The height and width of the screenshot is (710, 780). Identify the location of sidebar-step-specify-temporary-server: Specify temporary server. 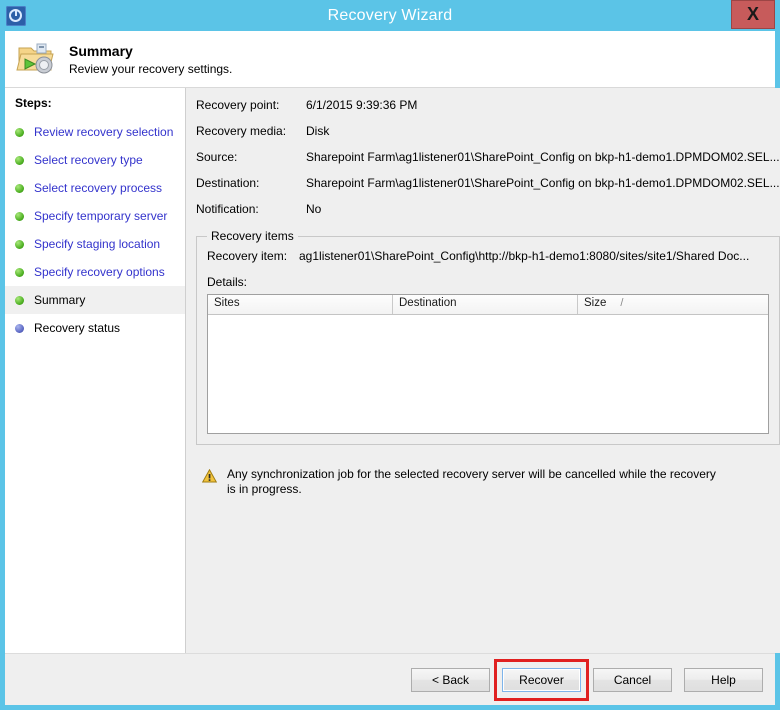
(95, 216).